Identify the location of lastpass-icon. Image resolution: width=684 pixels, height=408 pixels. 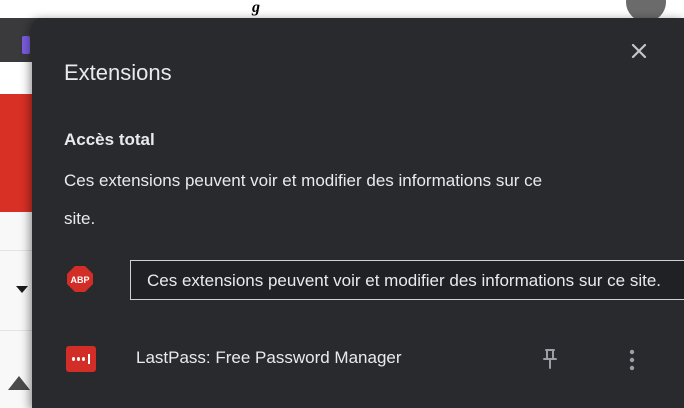
(81, 359).